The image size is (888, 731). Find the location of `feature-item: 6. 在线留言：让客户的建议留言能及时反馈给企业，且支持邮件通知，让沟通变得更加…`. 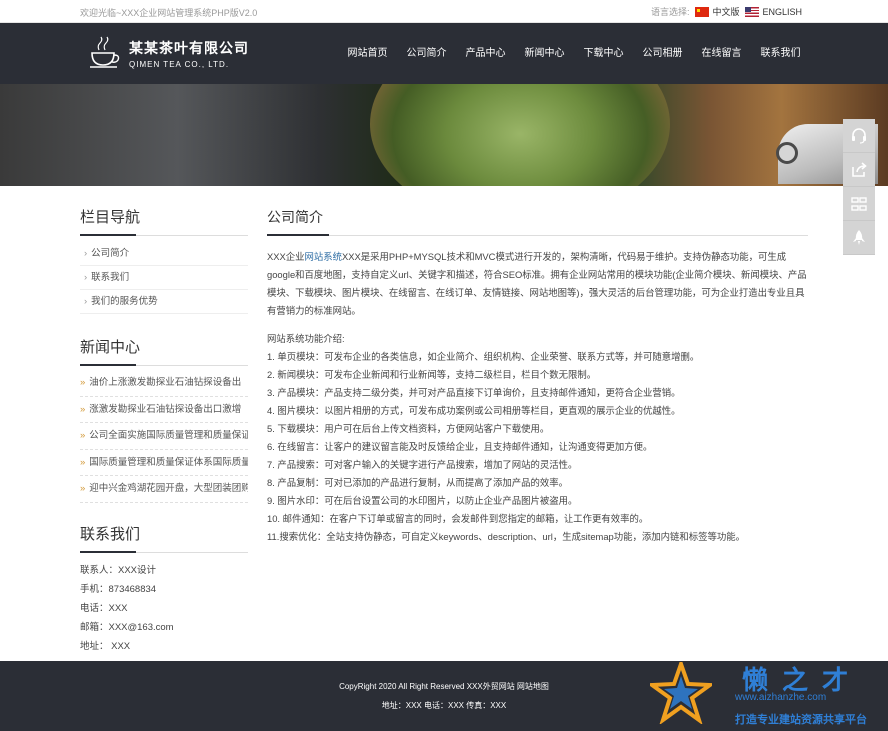

feature-item: 6. 在线留言：让客户的建议留言能及时反馈给企业，且支持邮件通知，让沟通变得更加… is located at coordinates (460, 446).